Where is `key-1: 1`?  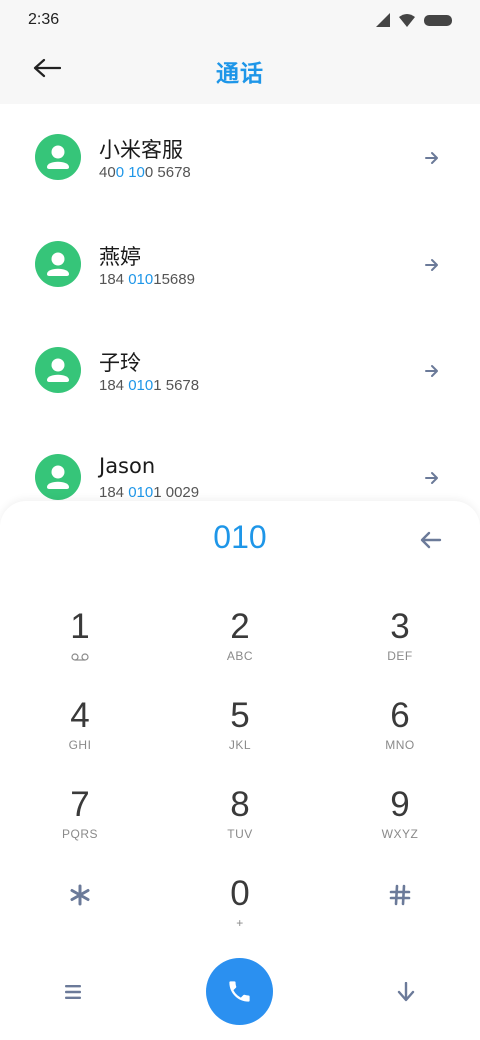 key-1: 1 is located at coordinates (80, 640).